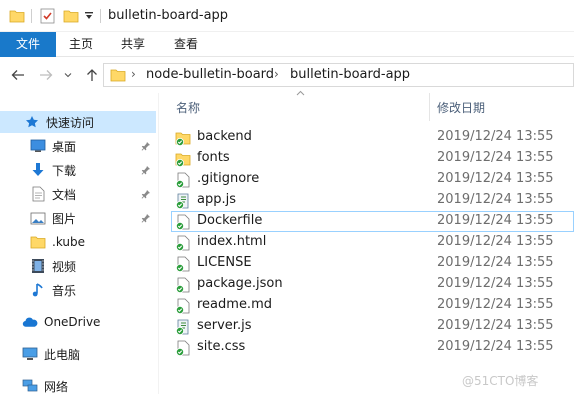 This screenshot has height=394, width=574. I want to click on sort-ascending-icon, so click(300, 94).